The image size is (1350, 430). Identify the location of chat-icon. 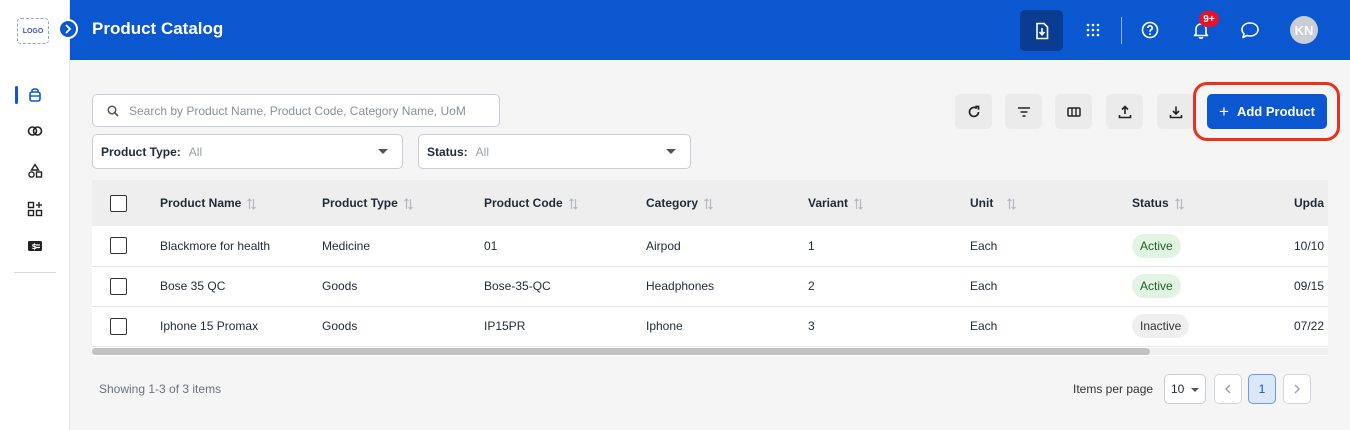
(1250, 30).